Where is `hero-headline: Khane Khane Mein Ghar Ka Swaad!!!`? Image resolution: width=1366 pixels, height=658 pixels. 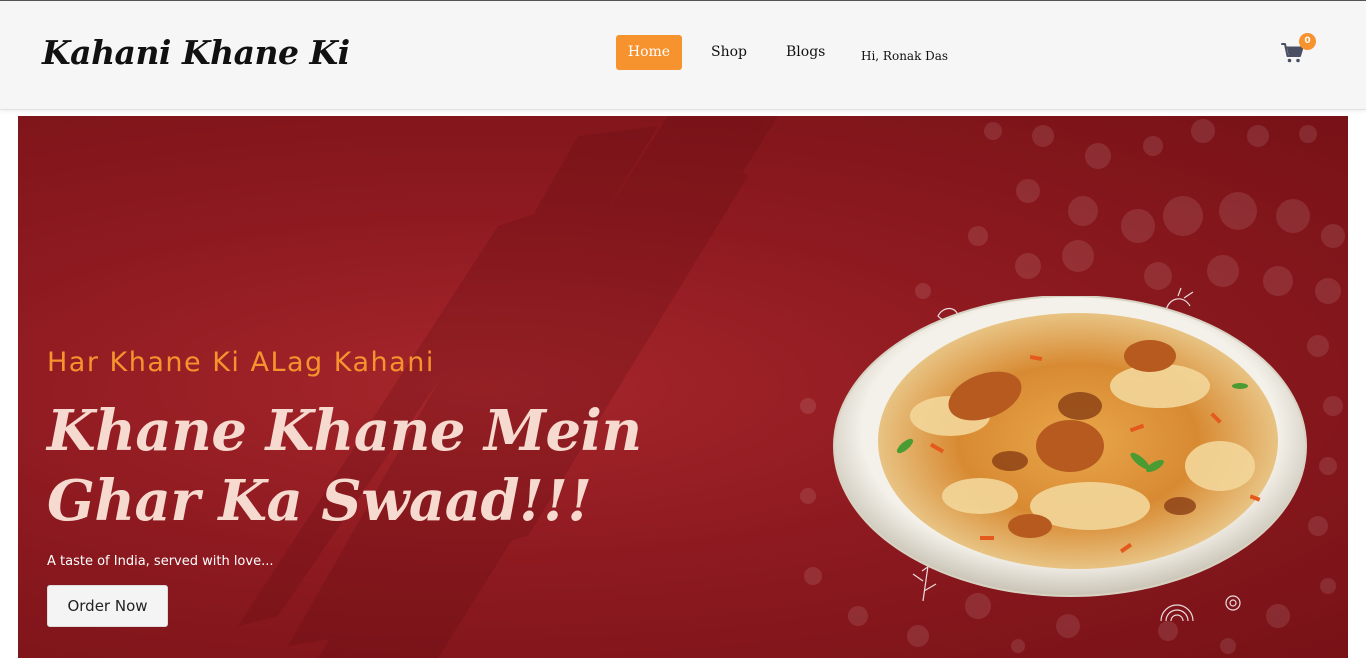
hero-headline: Khane Khane Mein Ghar Ka Swaad!!! is located at coordinates (344, 466).